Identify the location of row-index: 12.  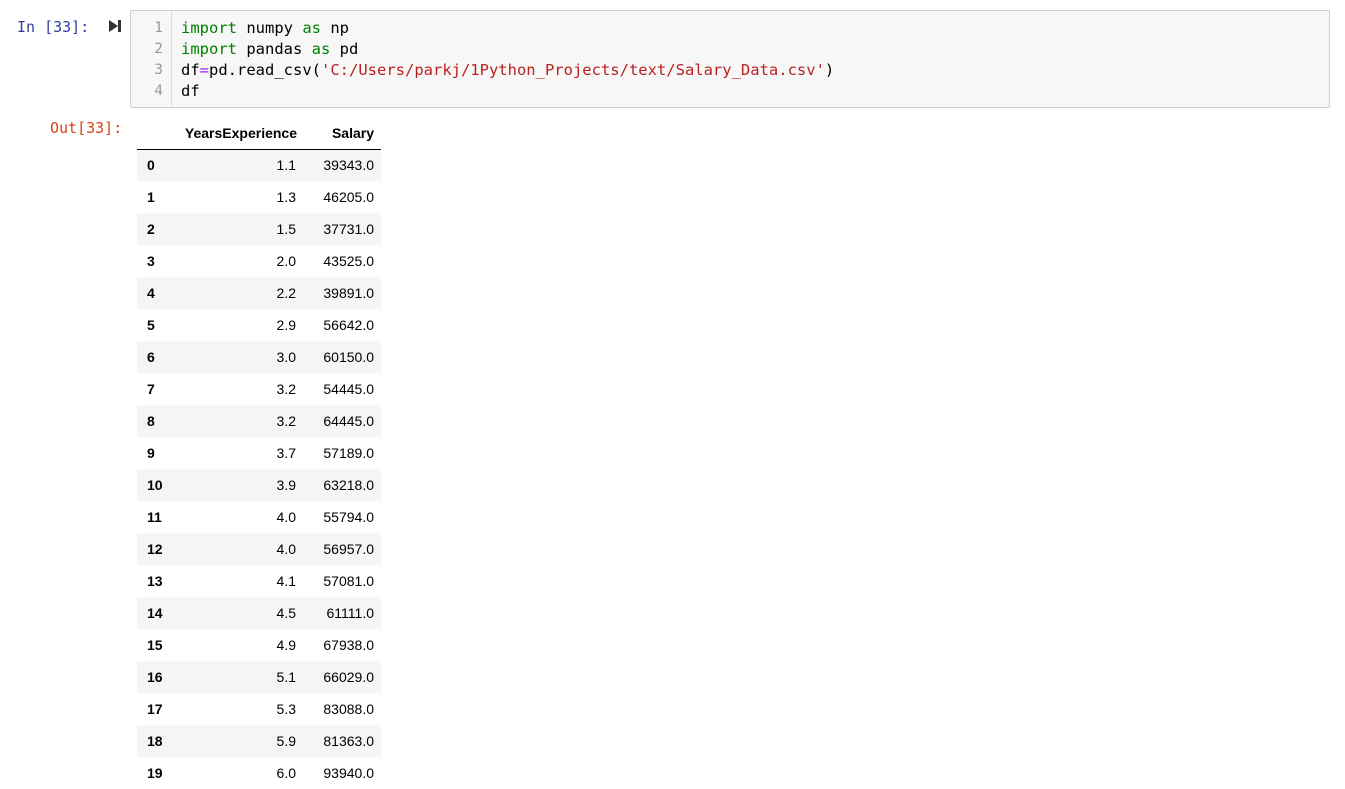
(155, 549).